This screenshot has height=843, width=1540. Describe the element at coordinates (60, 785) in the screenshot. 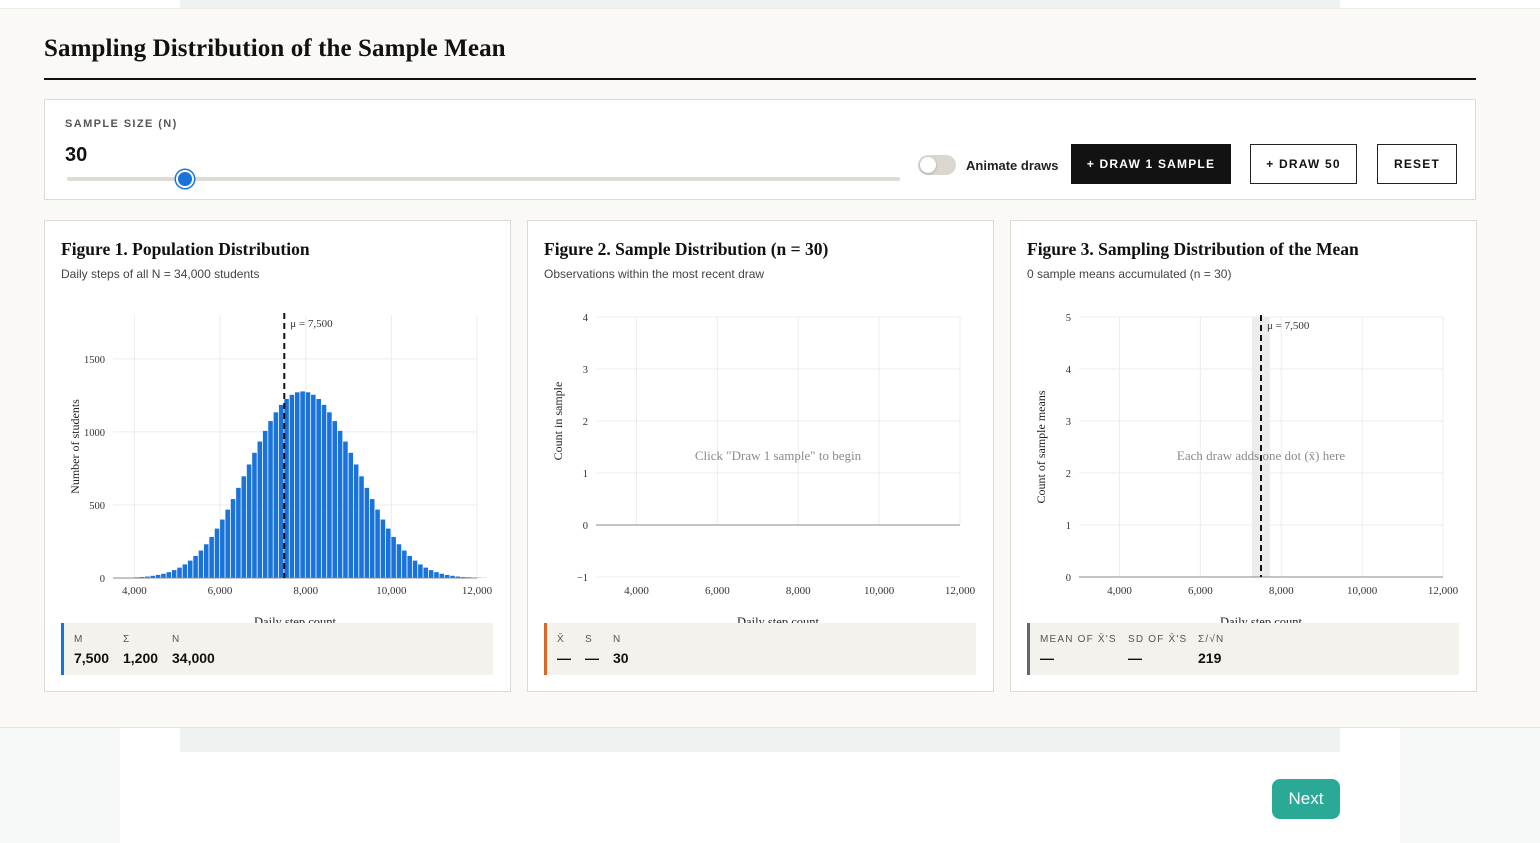

I see `background-panel-left` at that location.